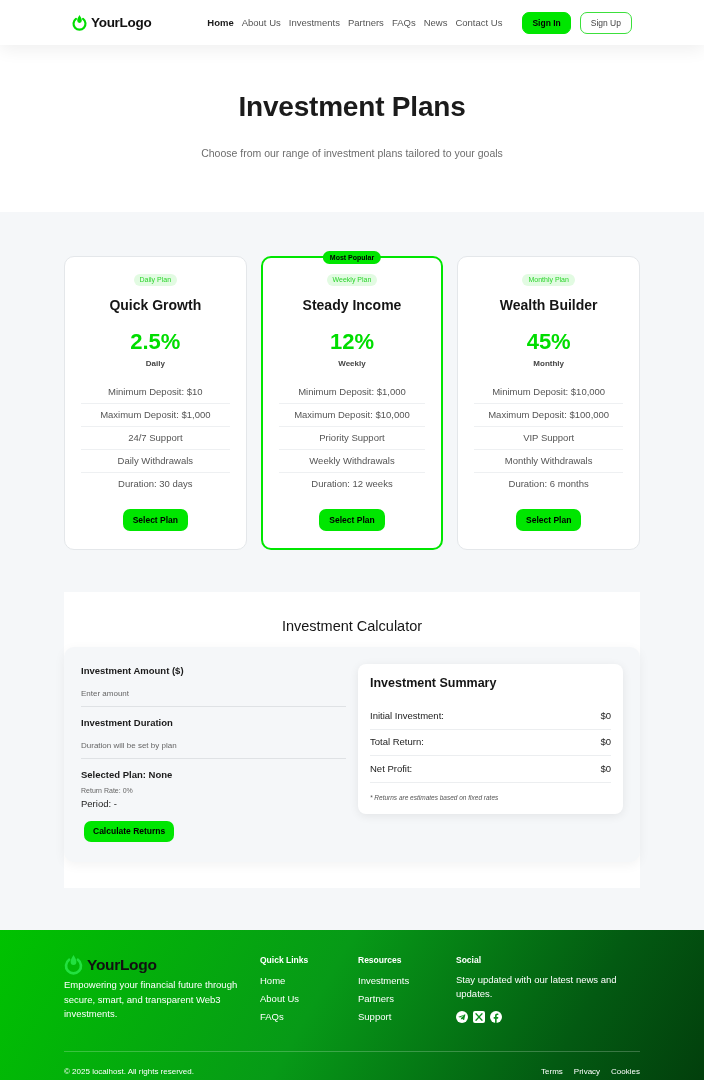  I want to click on plan-feature: Minimum Deposit: $1,000, so click(352, 392).